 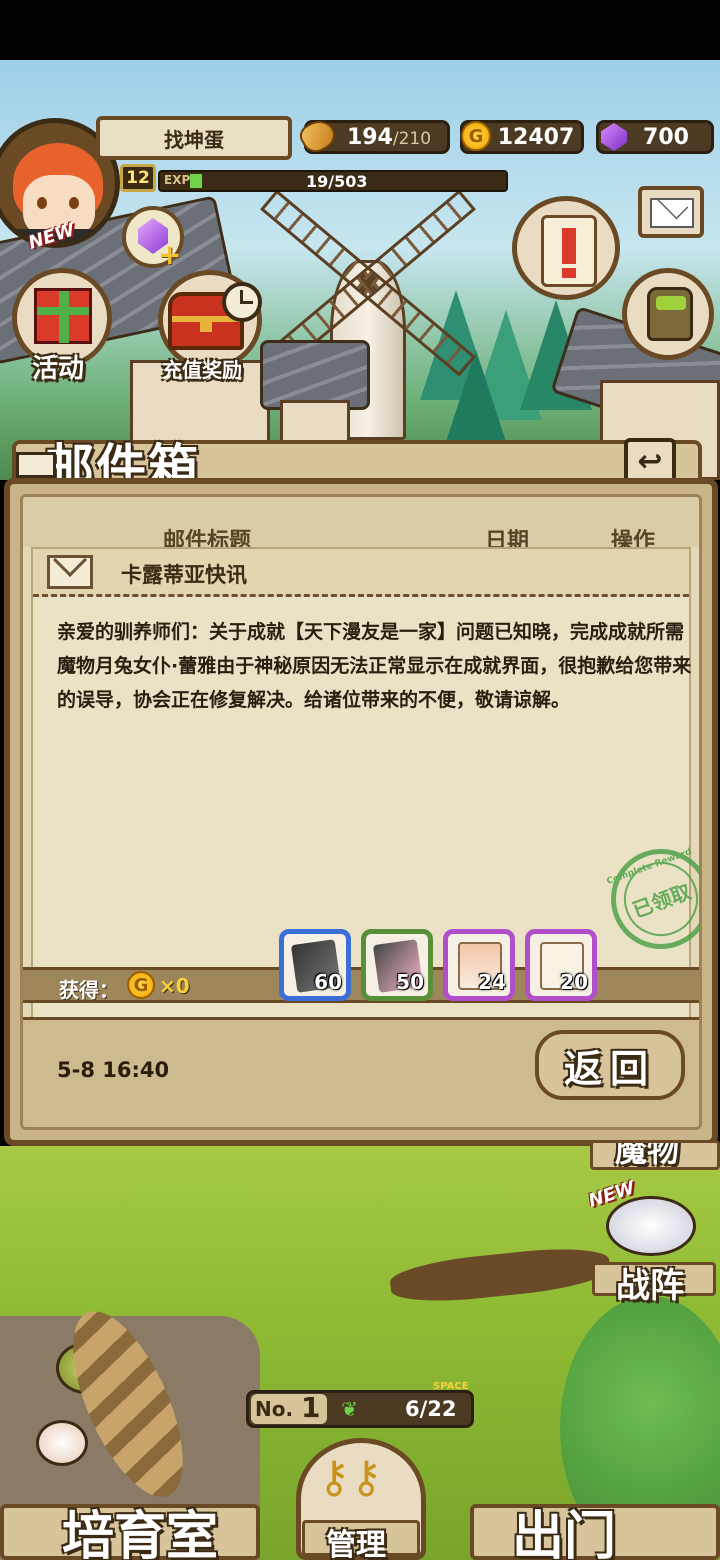 What do you see at coordinates (651, 1226) in the screenshot?
I see `formation-monster-icon` at bounding box center [651, 1226].